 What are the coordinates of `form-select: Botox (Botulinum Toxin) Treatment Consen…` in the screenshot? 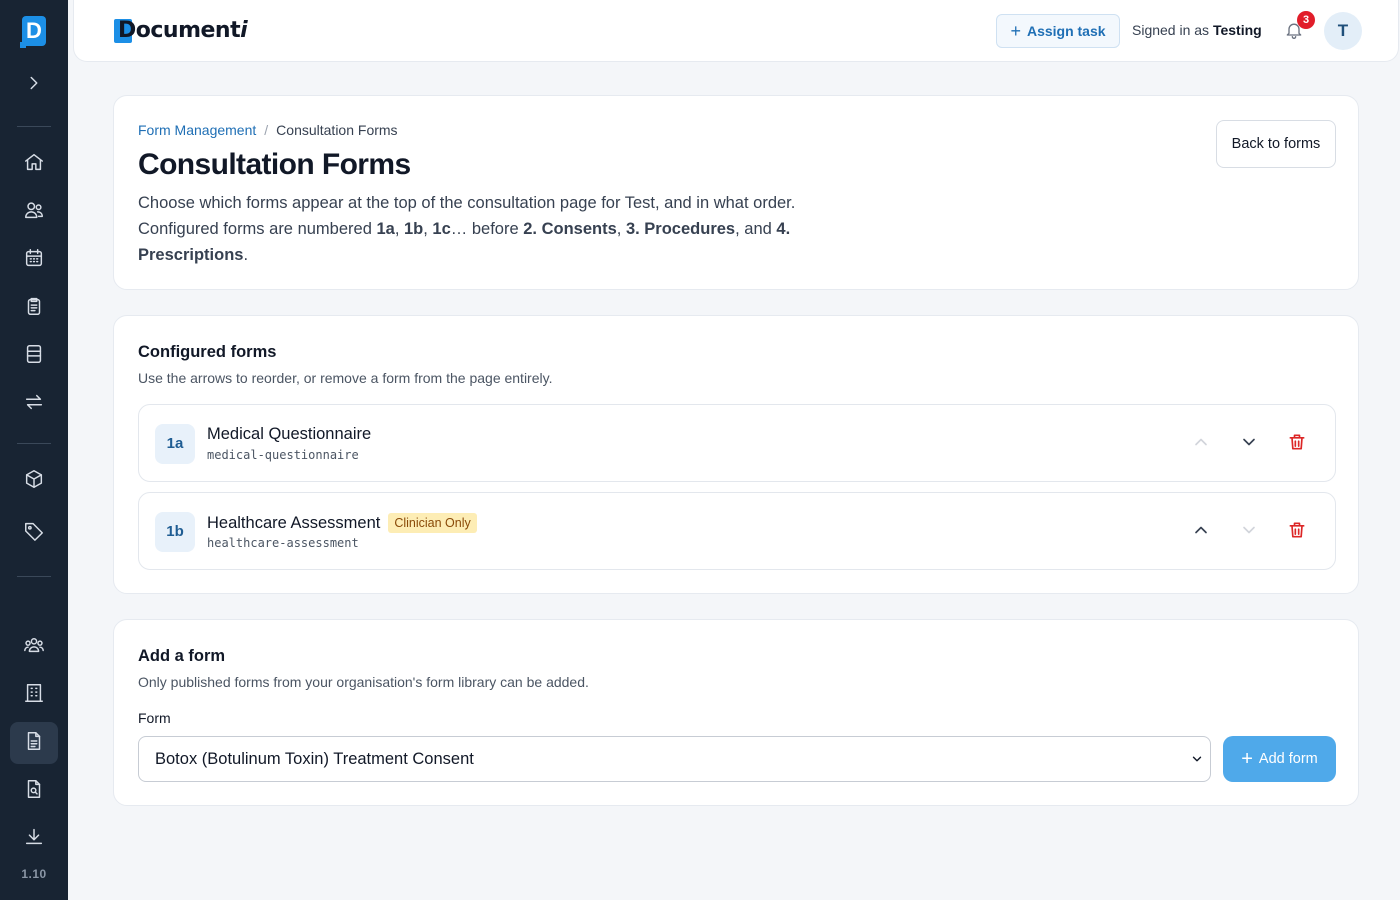 It's located at (674, 759).